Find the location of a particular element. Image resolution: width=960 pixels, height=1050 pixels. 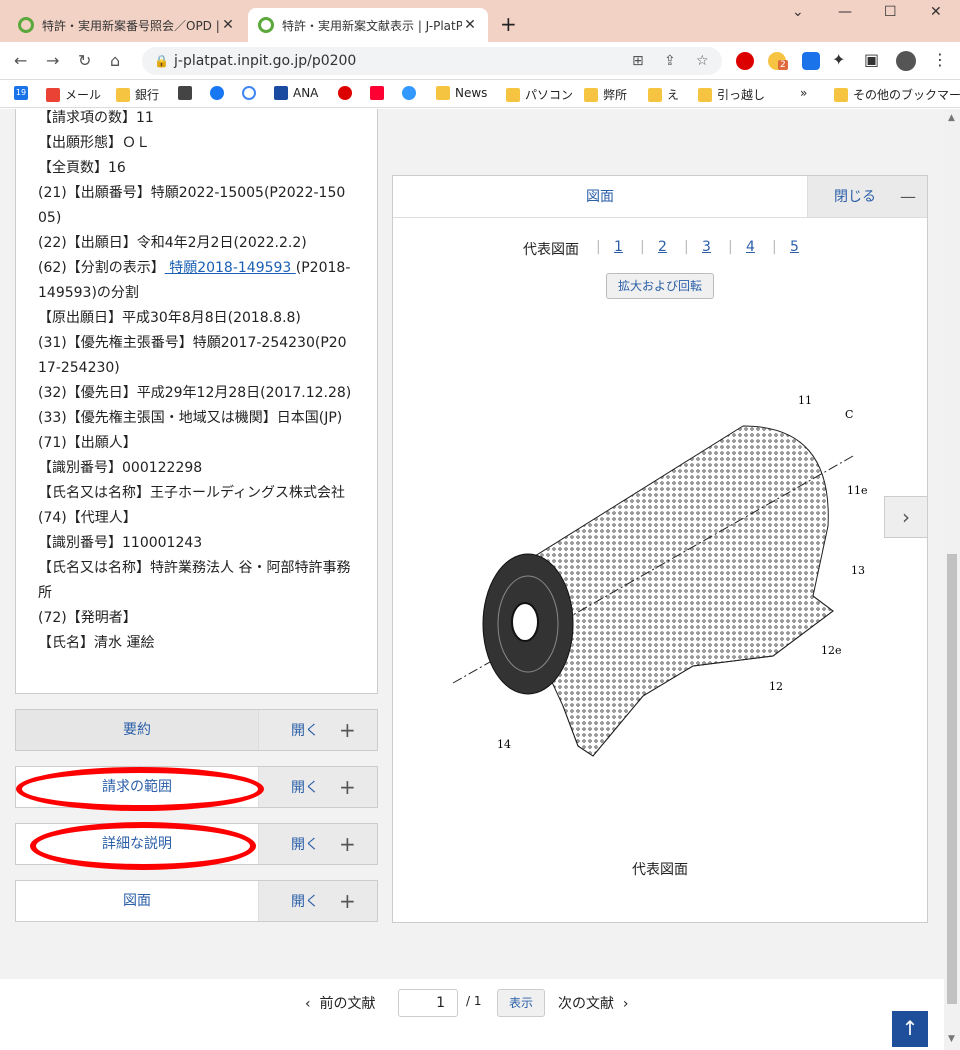

share-icon: ⇪ is located at coordinates (670, 61).